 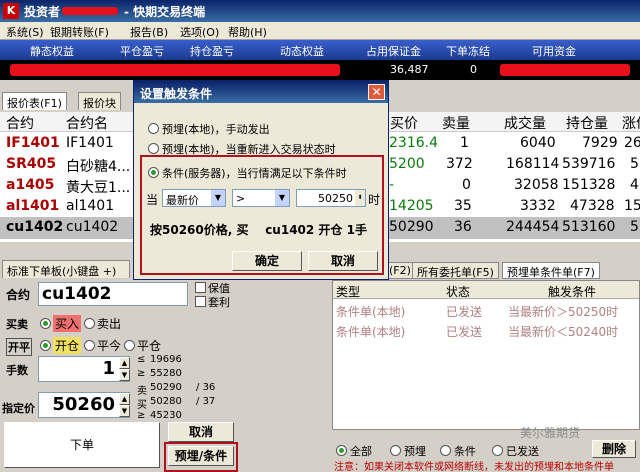 I want to click on window-title-suffix: - 快期交易终端, so click(x=165, y=12).